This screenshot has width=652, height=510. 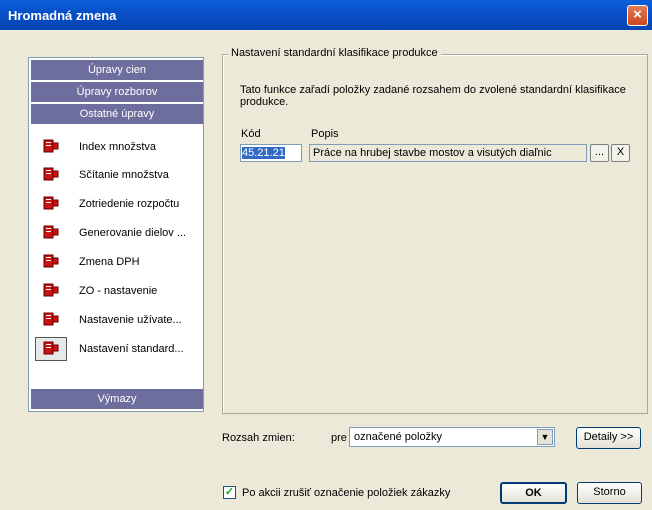 I want to click on sidebar-item-zmena-dph: Zmena DPH, so click(x=117, y=262).